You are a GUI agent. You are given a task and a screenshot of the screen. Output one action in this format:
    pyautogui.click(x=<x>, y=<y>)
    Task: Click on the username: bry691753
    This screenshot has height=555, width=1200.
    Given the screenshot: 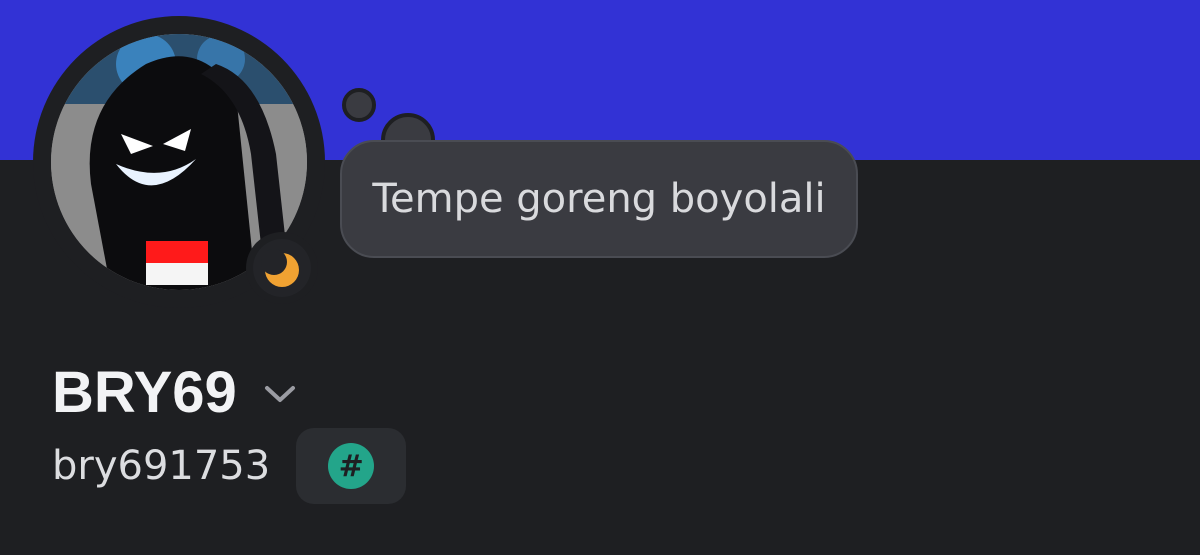 What is the action you would take?
    pyautogui.click(x=161, y=466)
    